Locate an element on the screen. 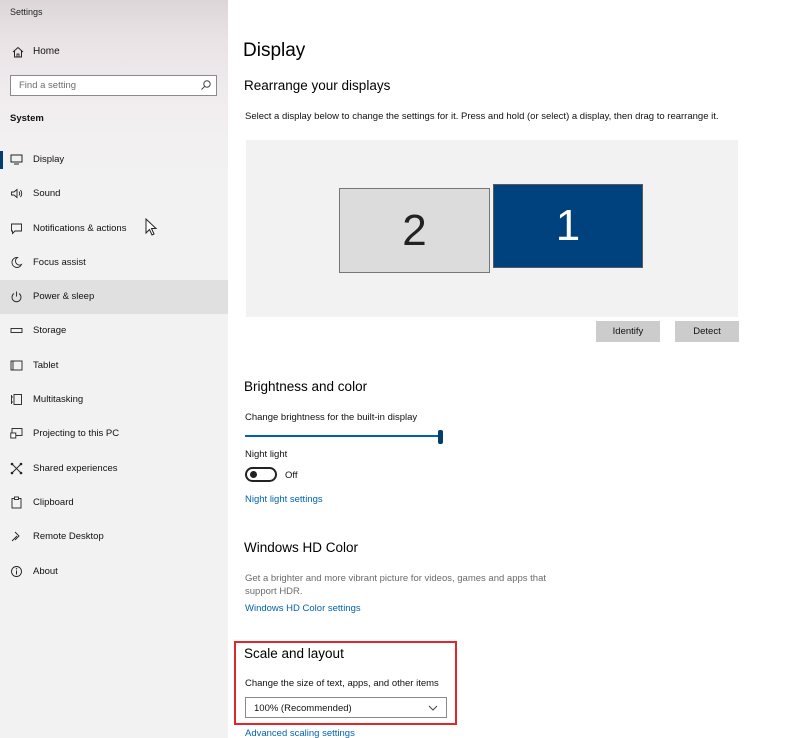 The image size is (800, 738). sidebar-item-multitasking: Multitasking is located at coordinates (114, 400).